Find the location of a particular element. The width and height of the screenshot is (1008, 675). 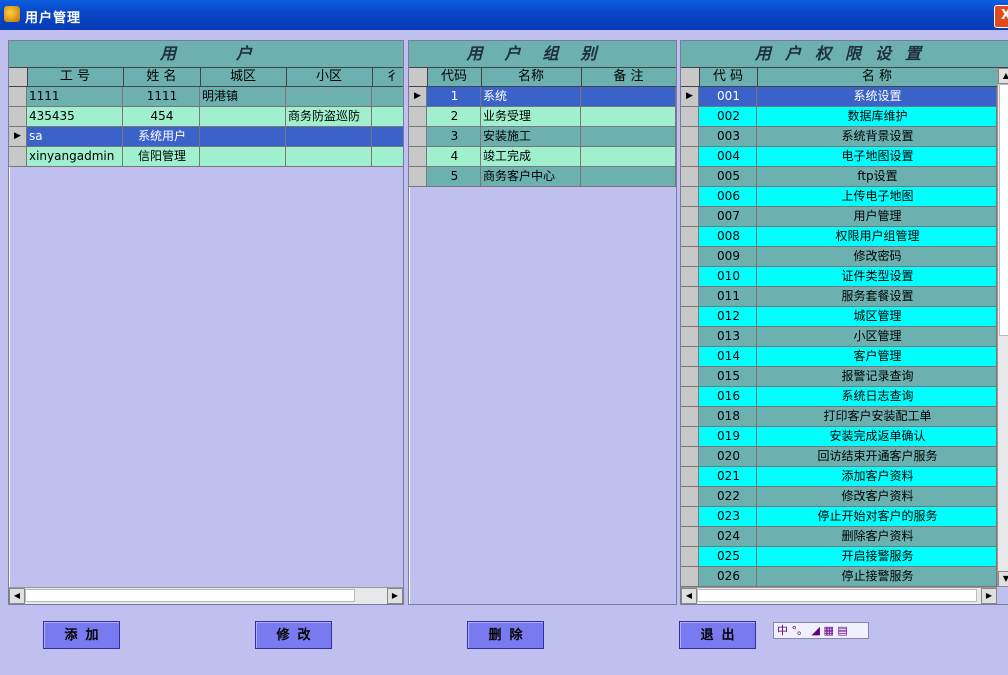

perms-cell: 026 is located at coordinates (728, 576).